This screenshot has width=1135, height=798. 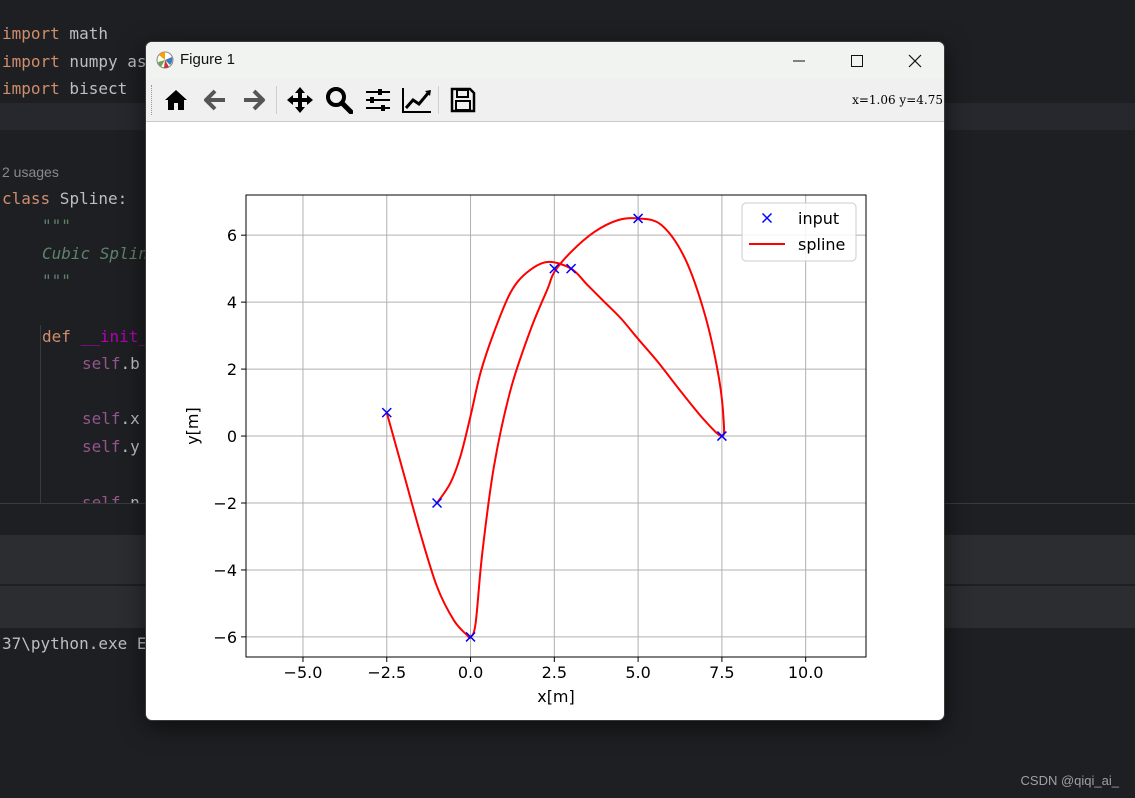 I want to click on matplotlib-logo-icon, so click(x=165, y=60).